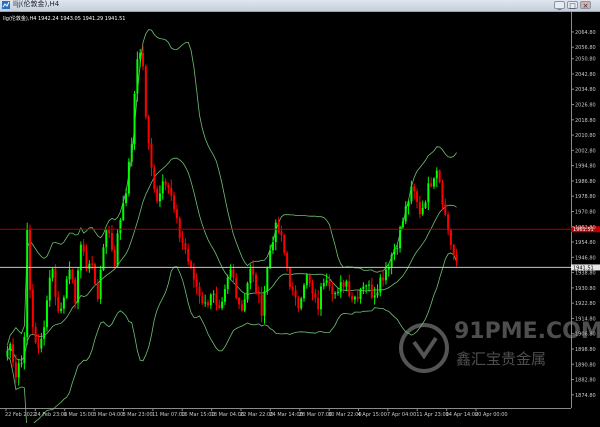  What do you see at coordinates (168, 415) in the screenshot?
I see `time-tick-label: 11 Mar 07:00` at bounding box center [168, 415].